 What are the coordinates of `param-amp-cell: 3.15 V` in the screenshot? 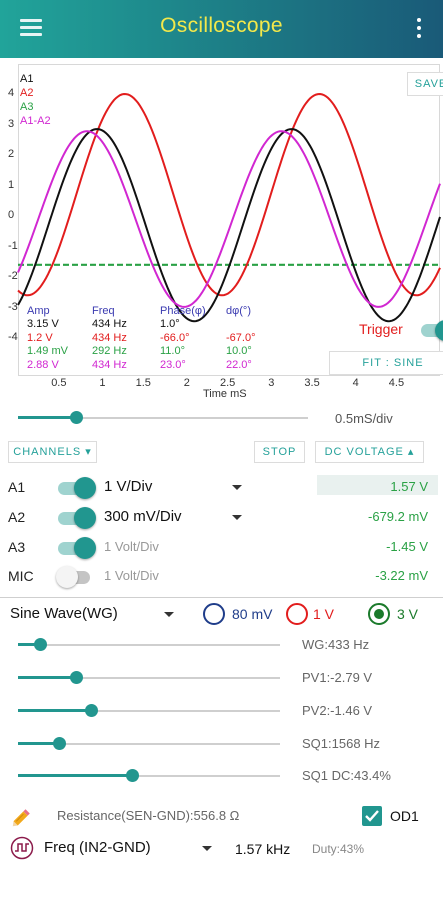 It's located at (43, 324).